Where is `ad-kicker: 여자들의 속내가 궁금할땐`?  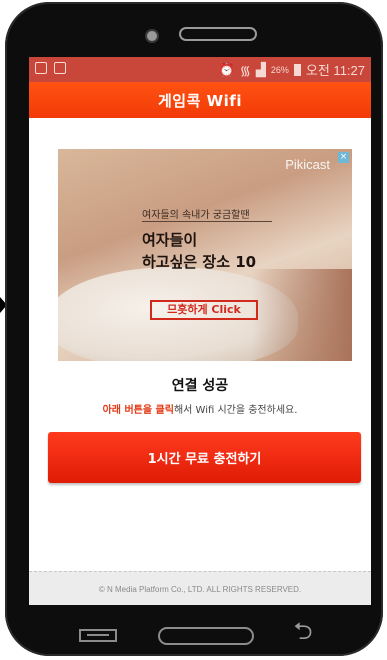 ad-kicker: 여자들의 속내가 궁금할땐 is located at coordinates (196, 215).